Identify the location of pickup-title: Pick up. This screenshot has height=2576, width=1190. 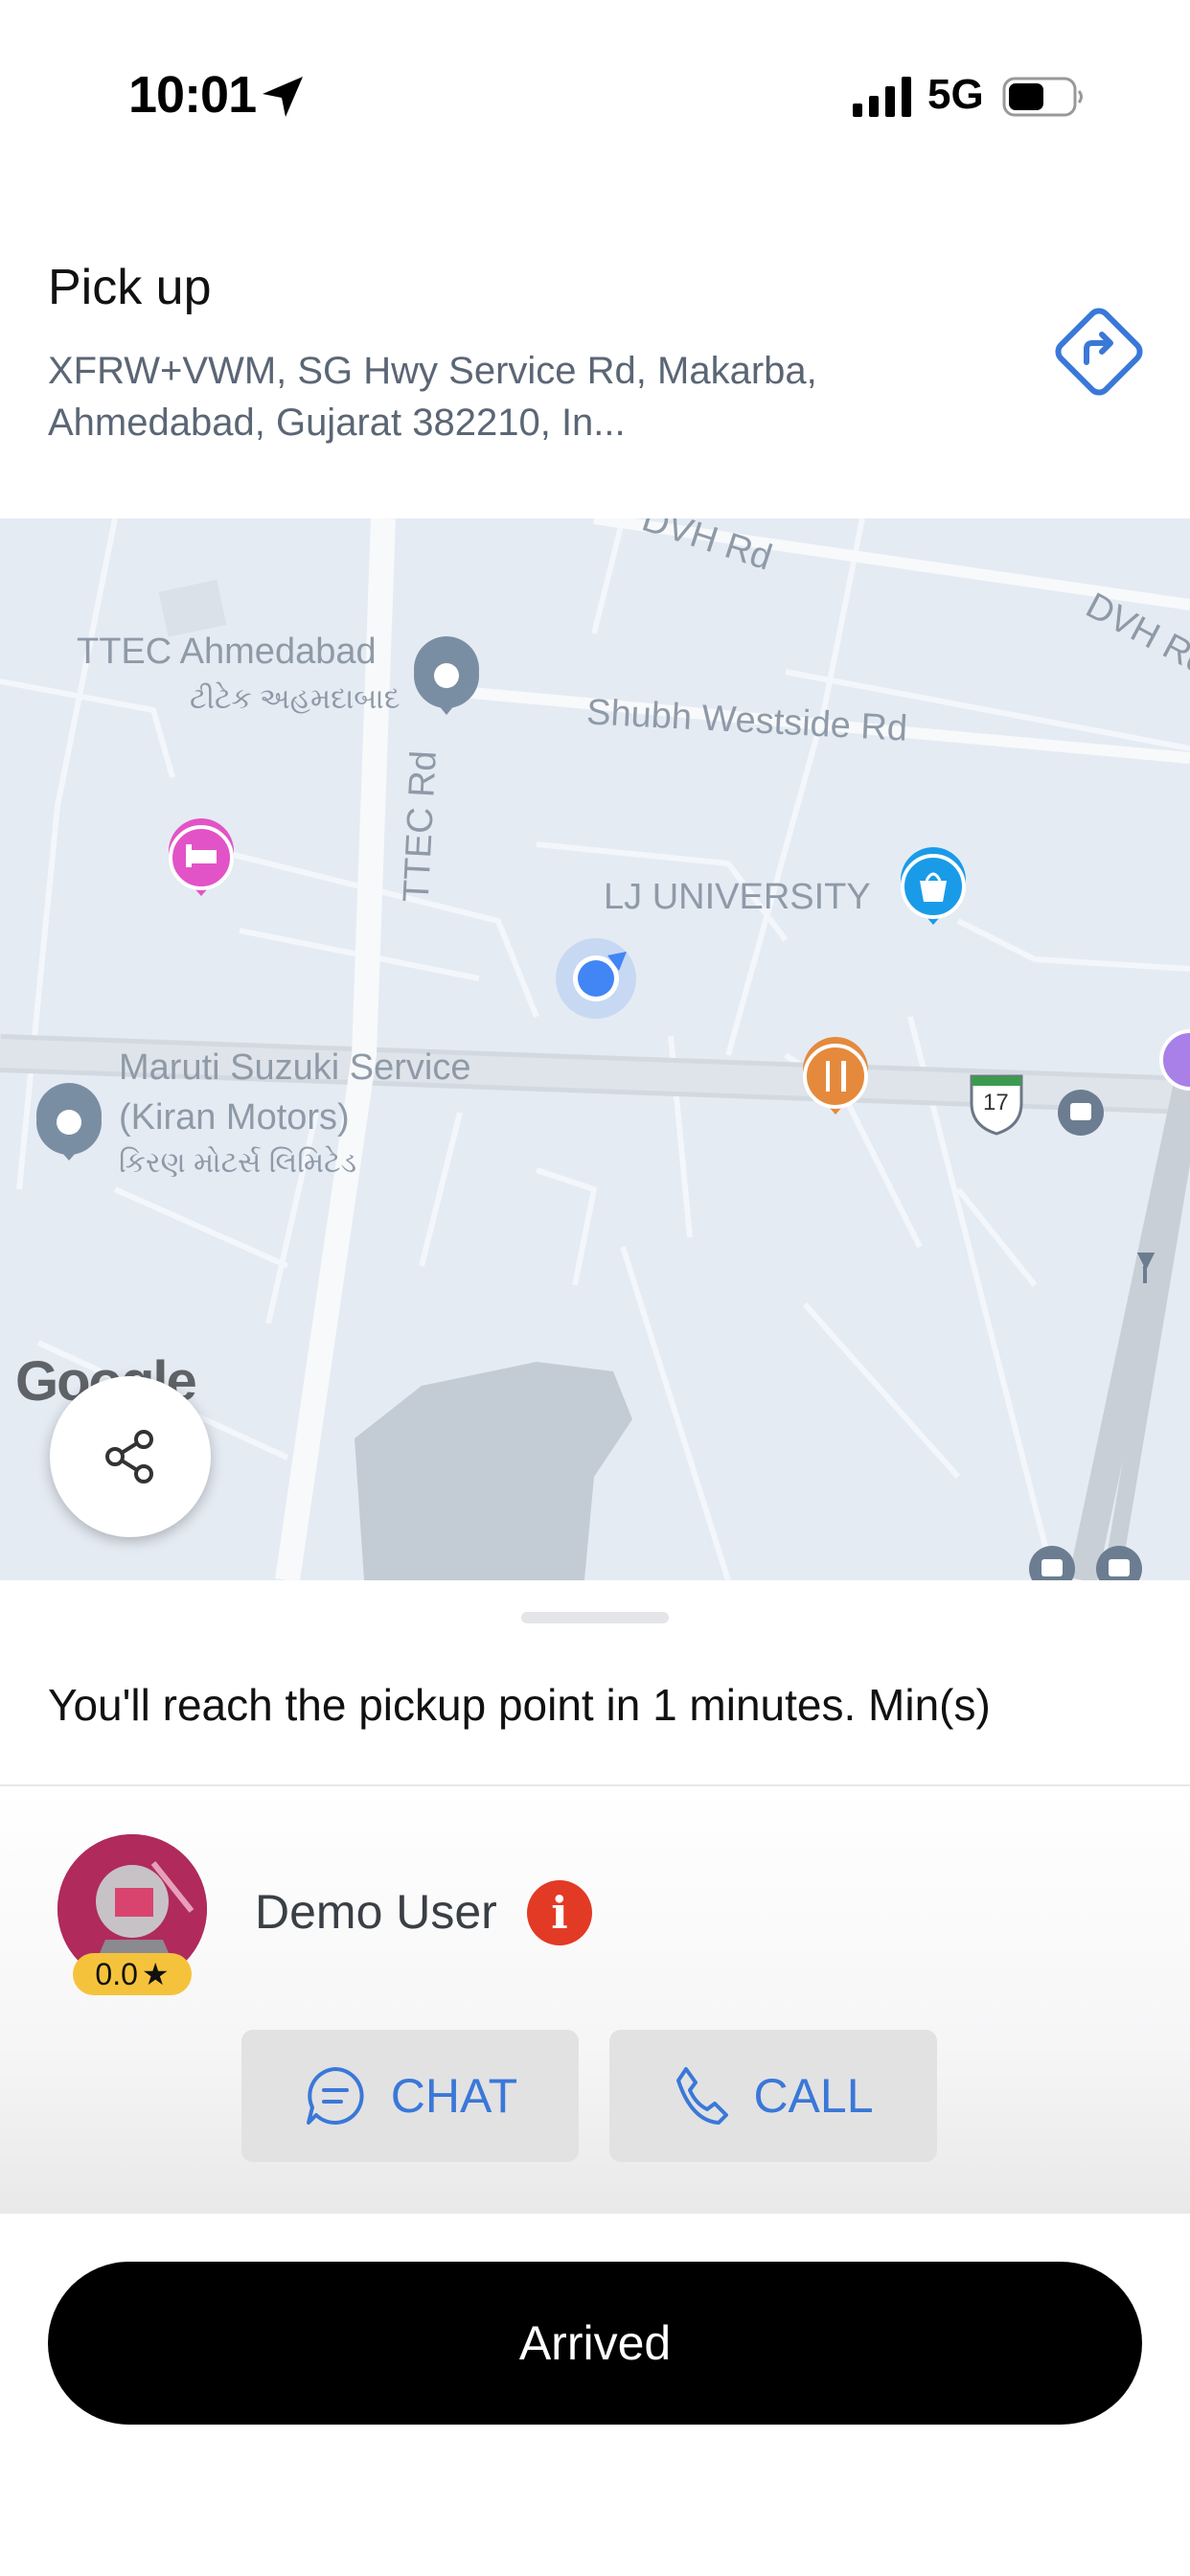
(130, 287).